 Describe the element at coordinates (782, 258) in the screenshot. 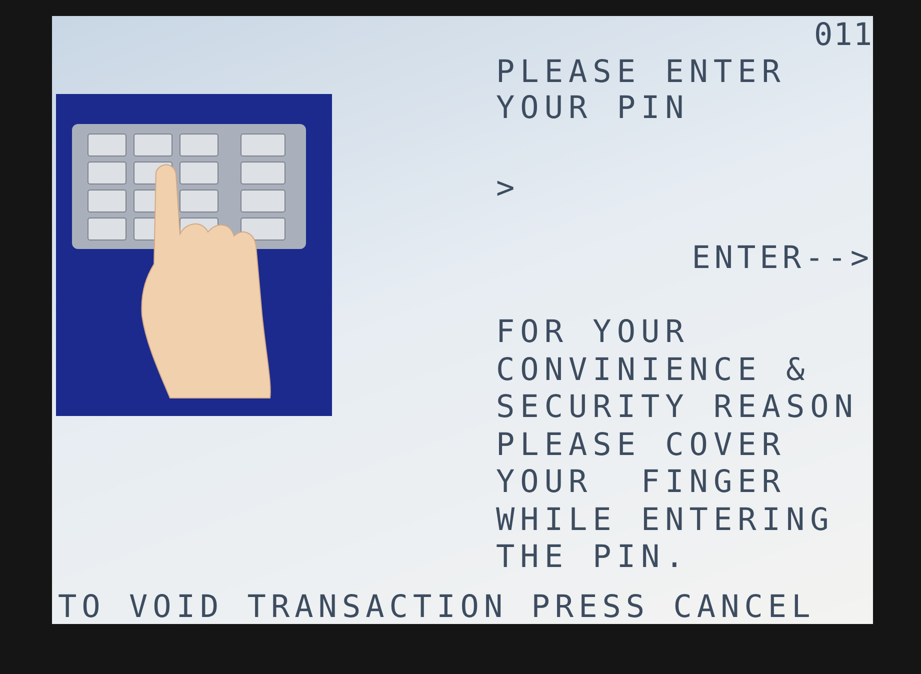

I see `enter-hint: ENTER-->` at that location.